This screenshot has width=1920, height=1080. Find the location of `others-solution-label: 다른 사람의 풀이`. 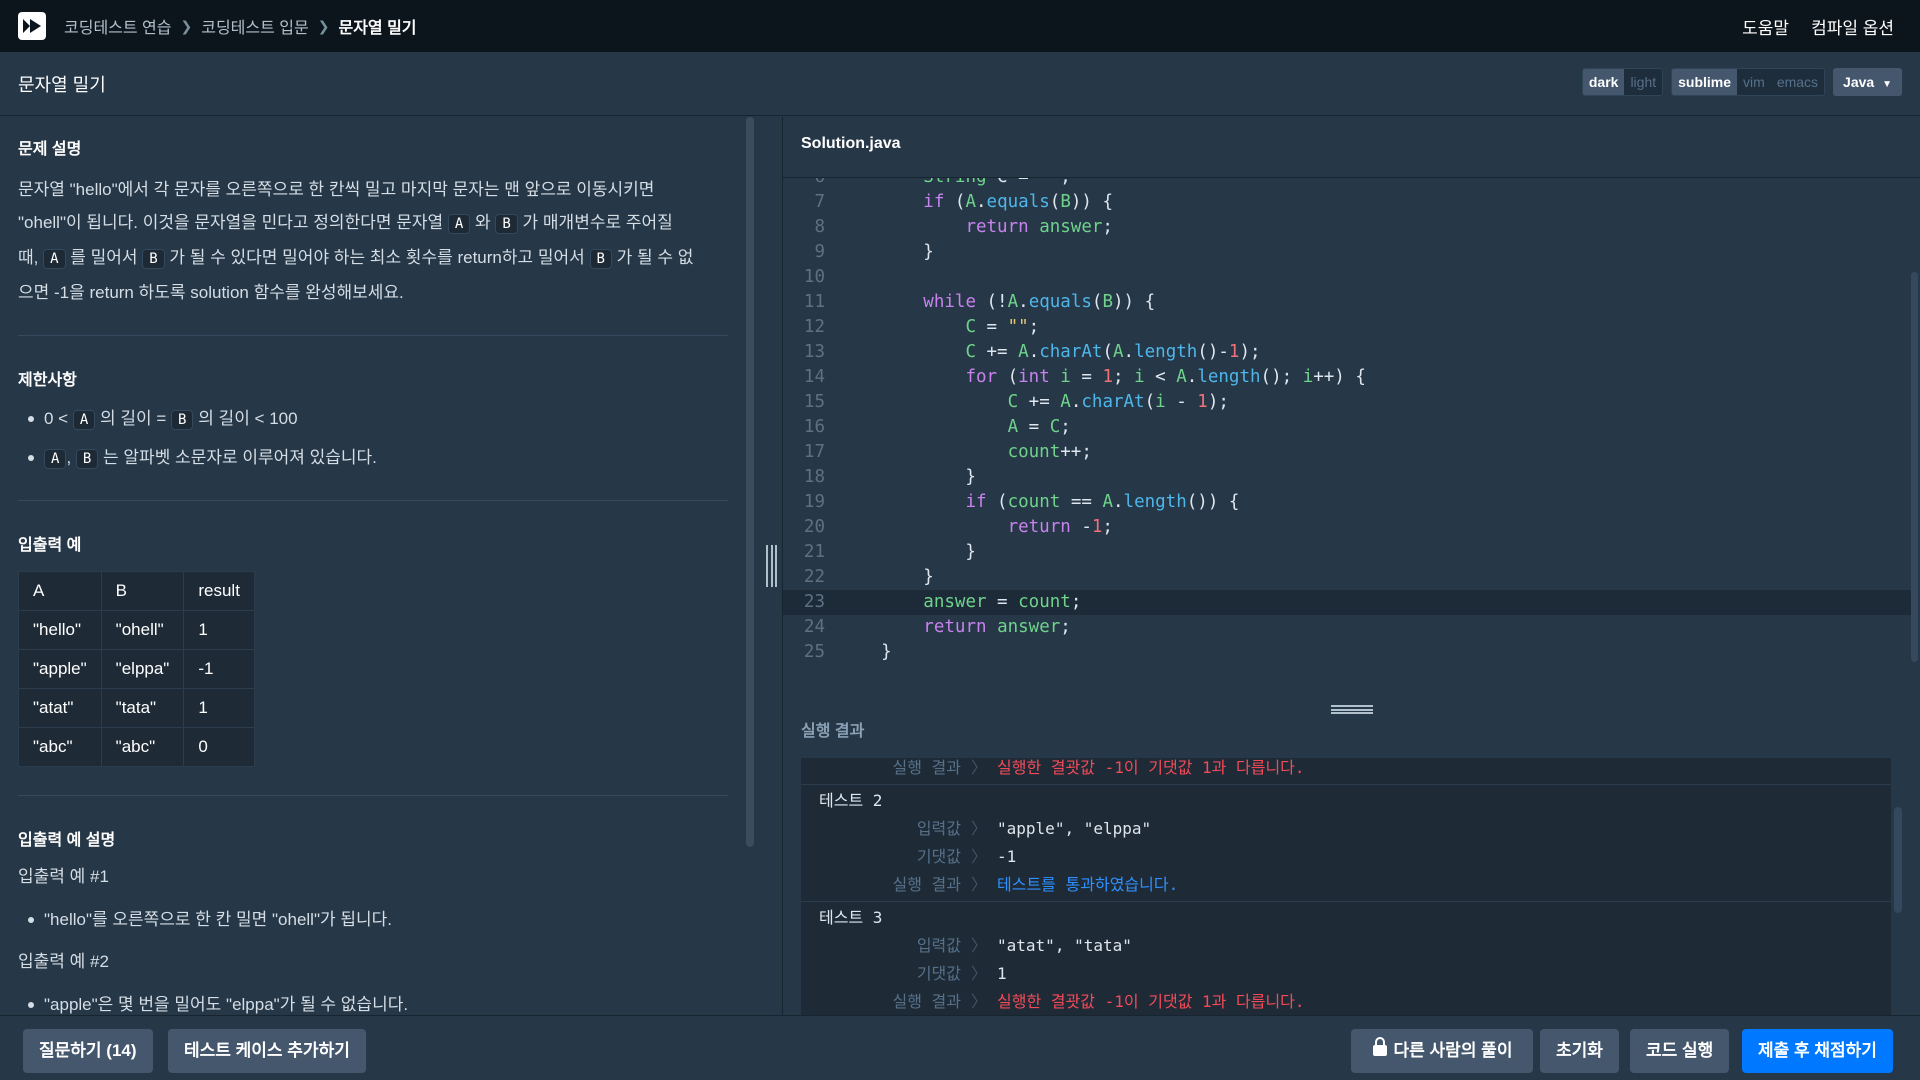

others-solution-label: 다른 사람의 풀이 is located at coordinates (1453, 1050).